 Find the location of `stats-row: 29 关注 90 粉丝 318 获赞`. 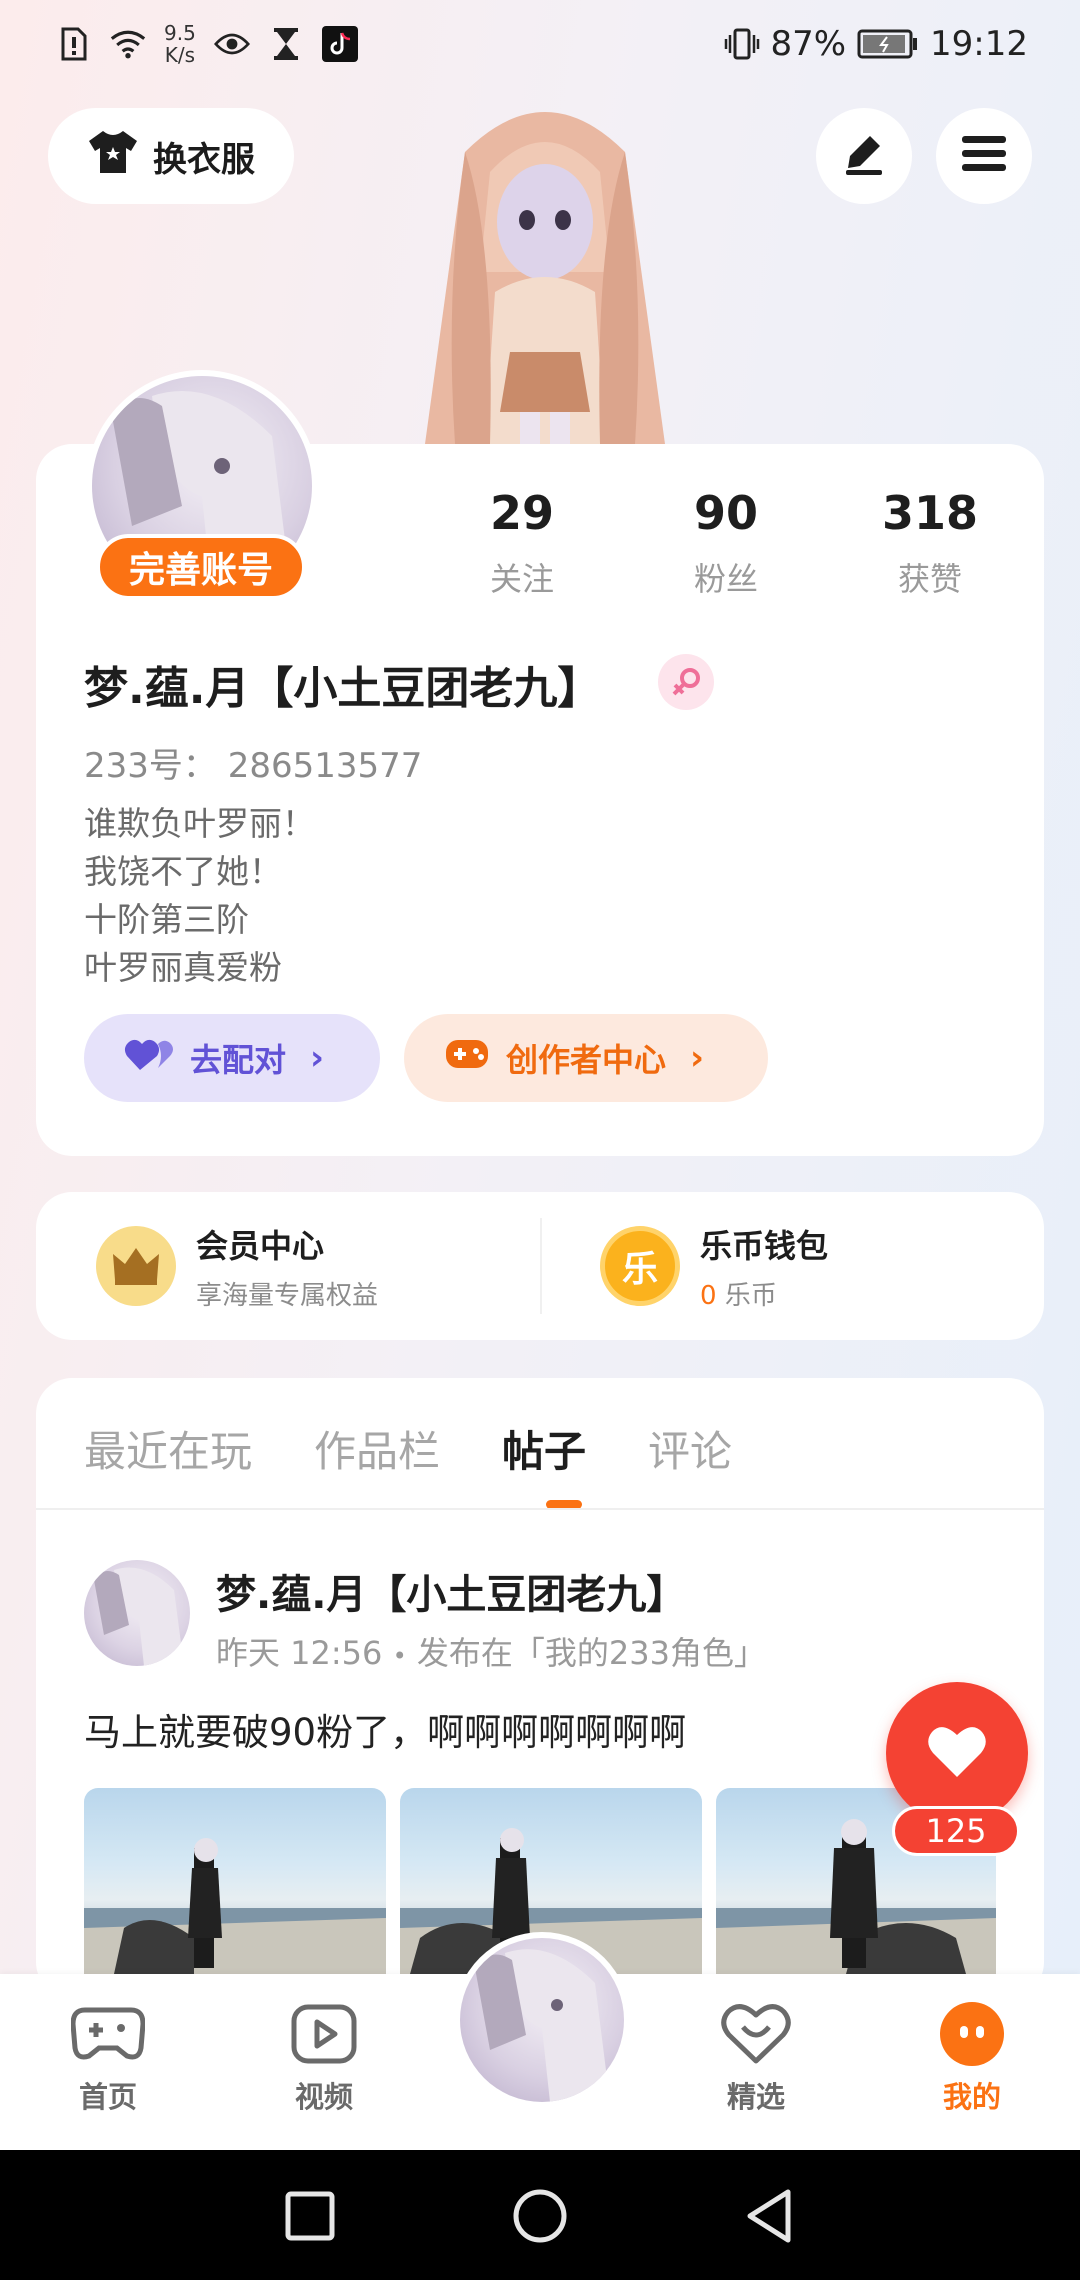

stats-row: 29 关注 90 粉丝 318 获赞 is located at coordinates (730, 543).